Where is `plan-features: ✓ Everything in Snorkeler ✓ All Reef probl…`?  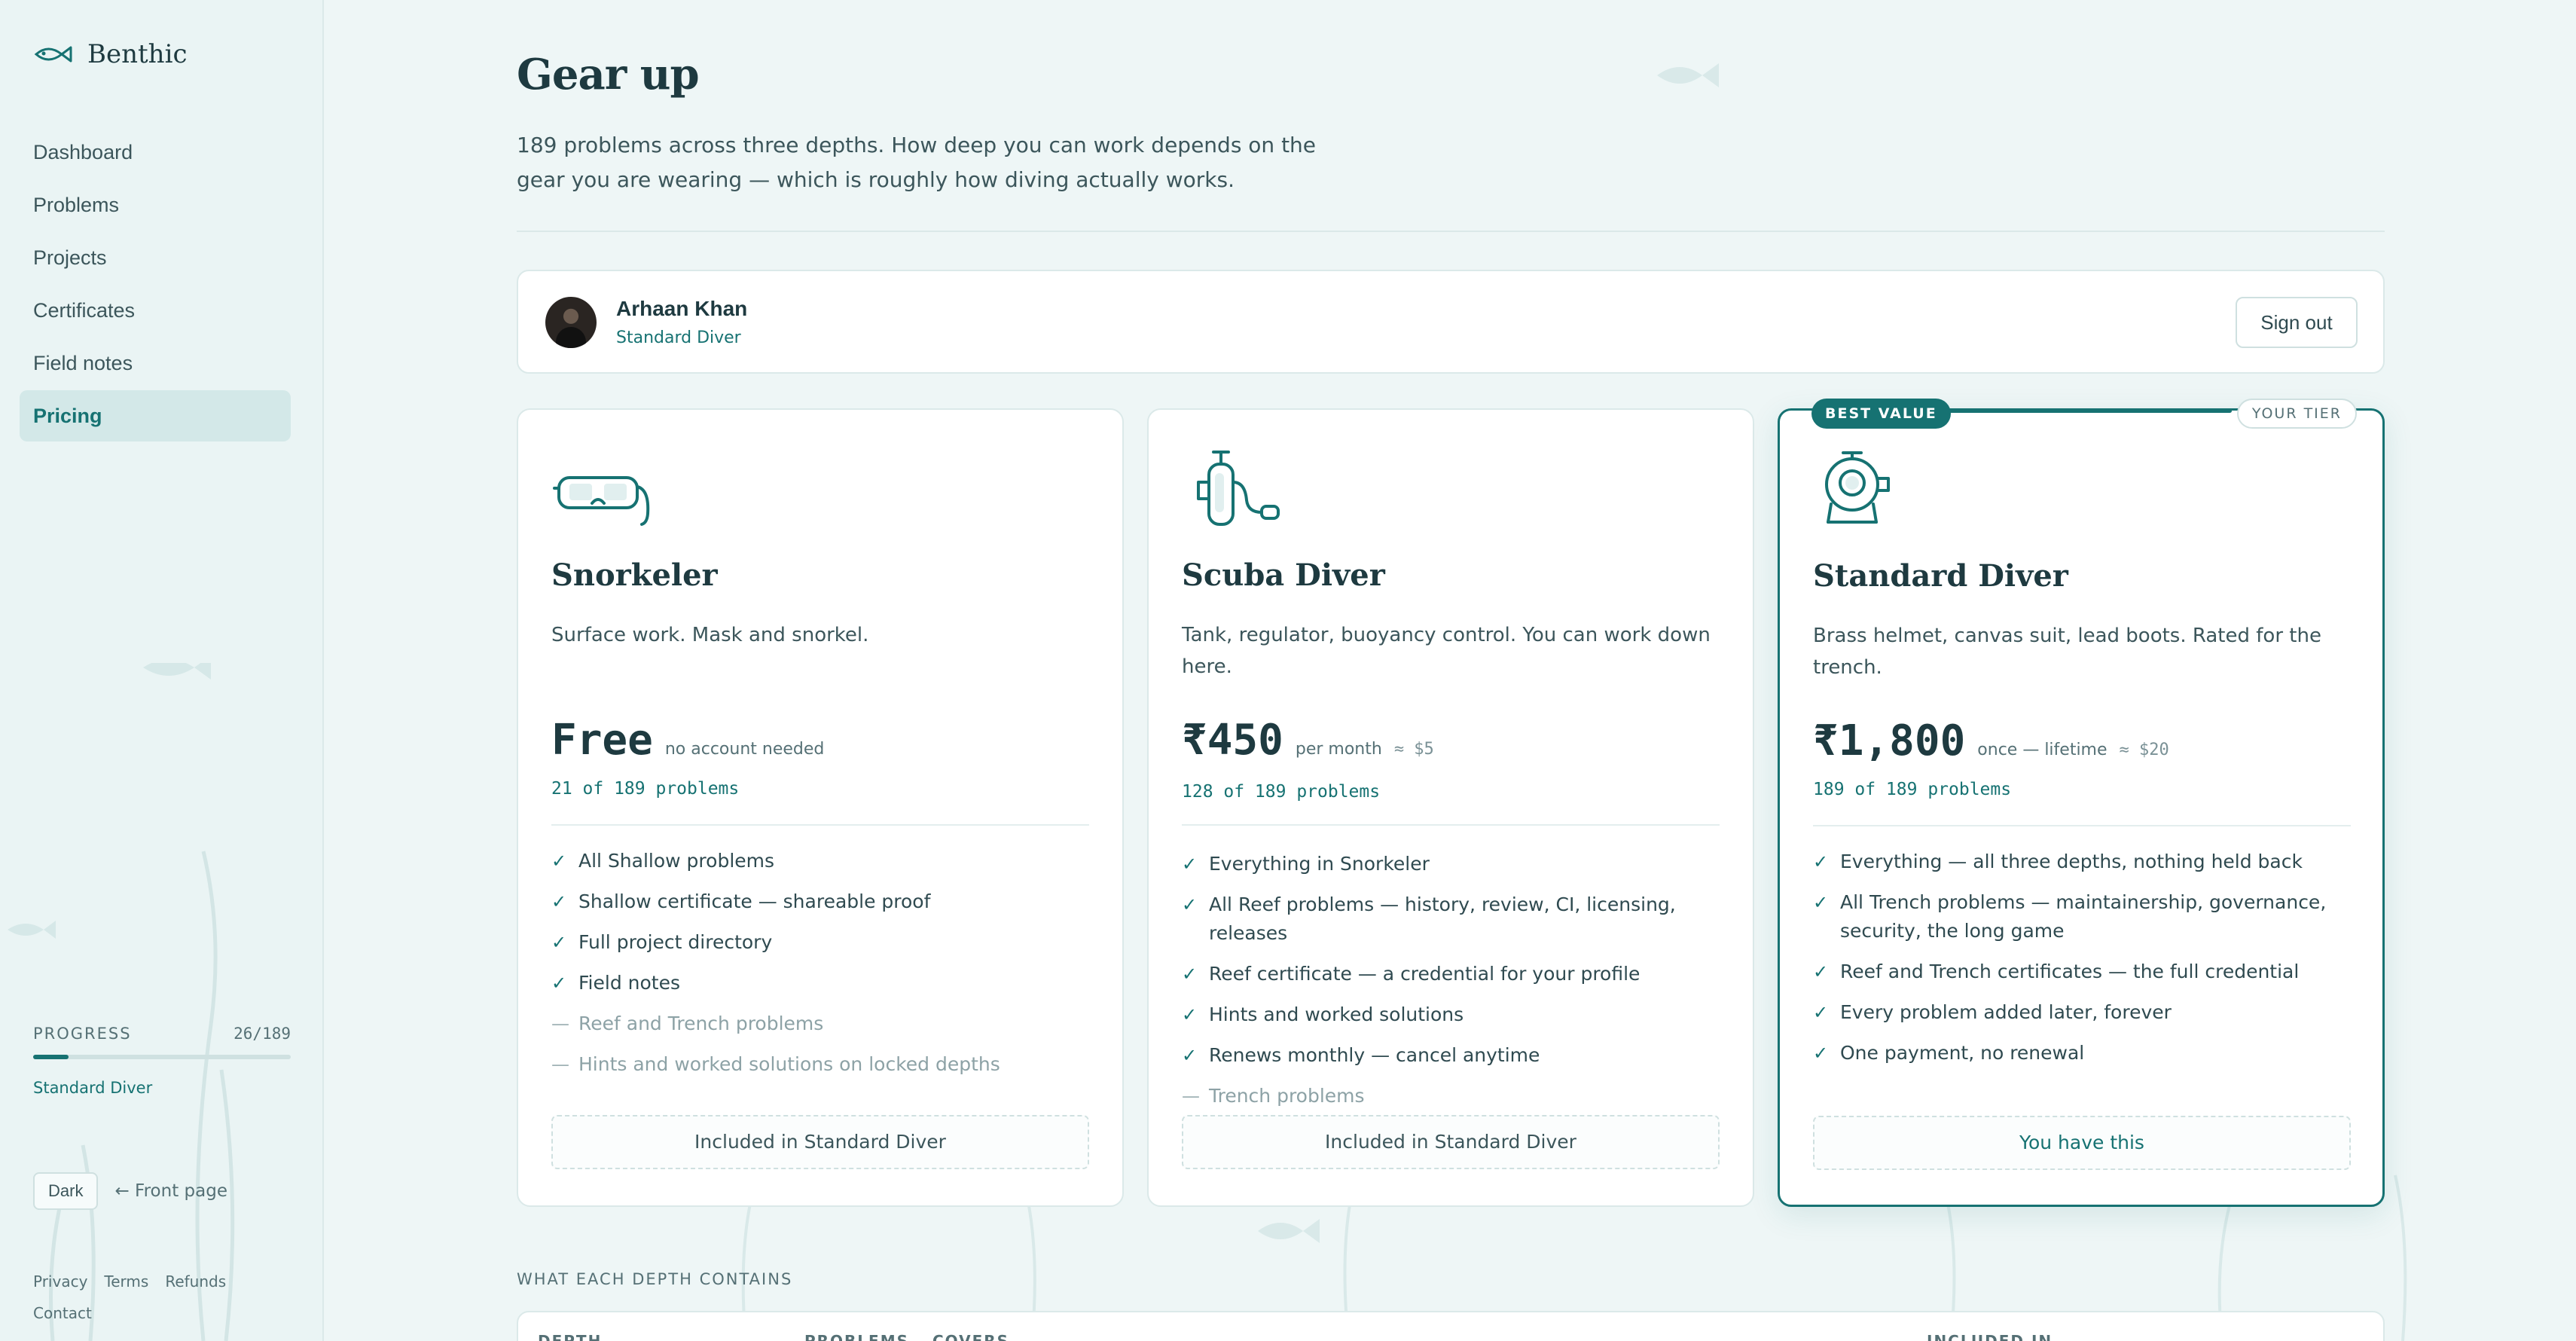
plan-features: ✓ Everything in Snorkeler ✓ All Reef probl… is located at coordinates (1457, 986).